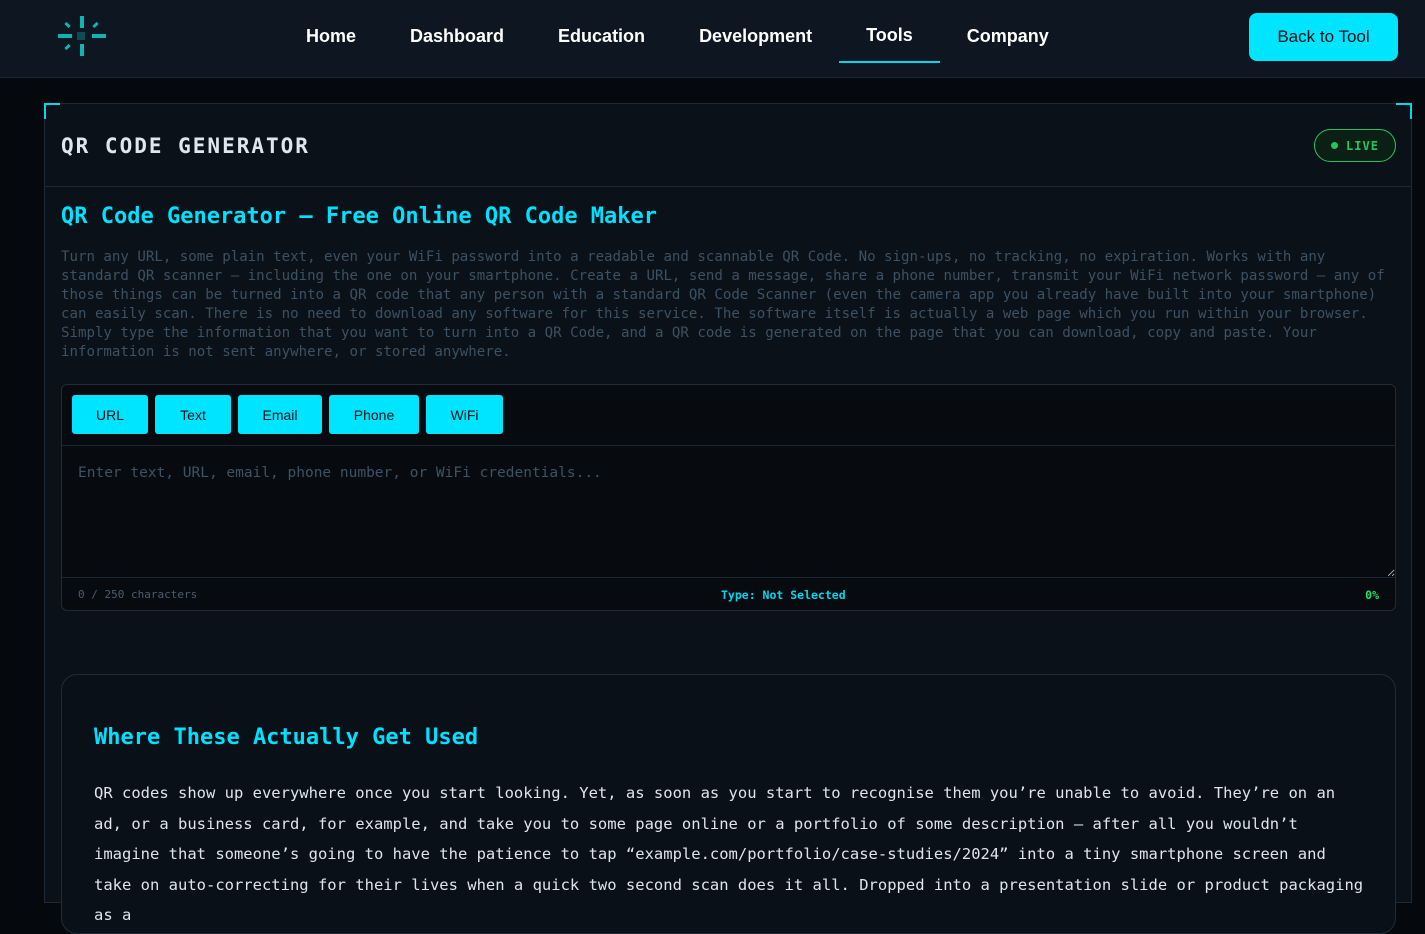 This screenshot has width=1425, height=934. Describe the element at coordinates (1335, 145) in the screenshot. I see `status-dot-icon` at that location.